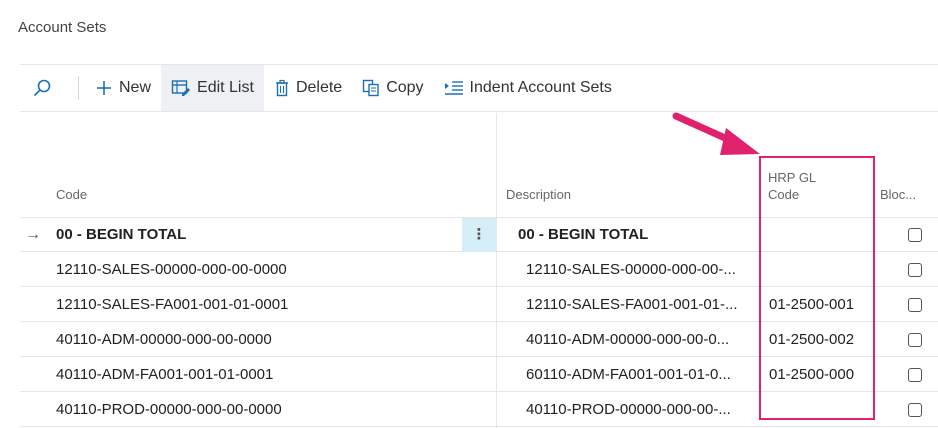 This screenshot has height=428, width=938. I want to click on row-menu-button: ⋮, so click(479, 235).